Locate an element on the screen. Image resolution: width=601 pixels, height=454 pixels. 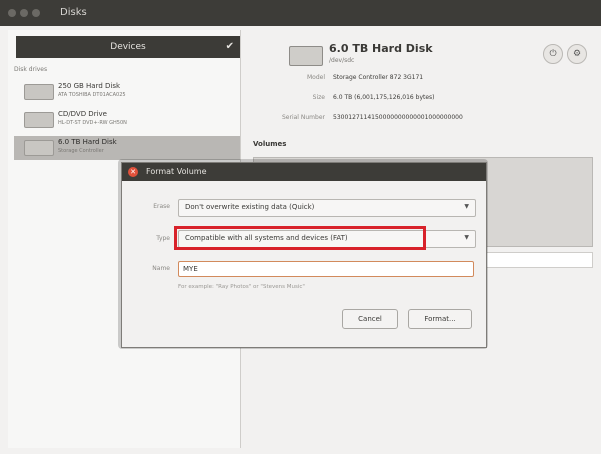
optical-drive-icon is located at coordinates (39, 120).